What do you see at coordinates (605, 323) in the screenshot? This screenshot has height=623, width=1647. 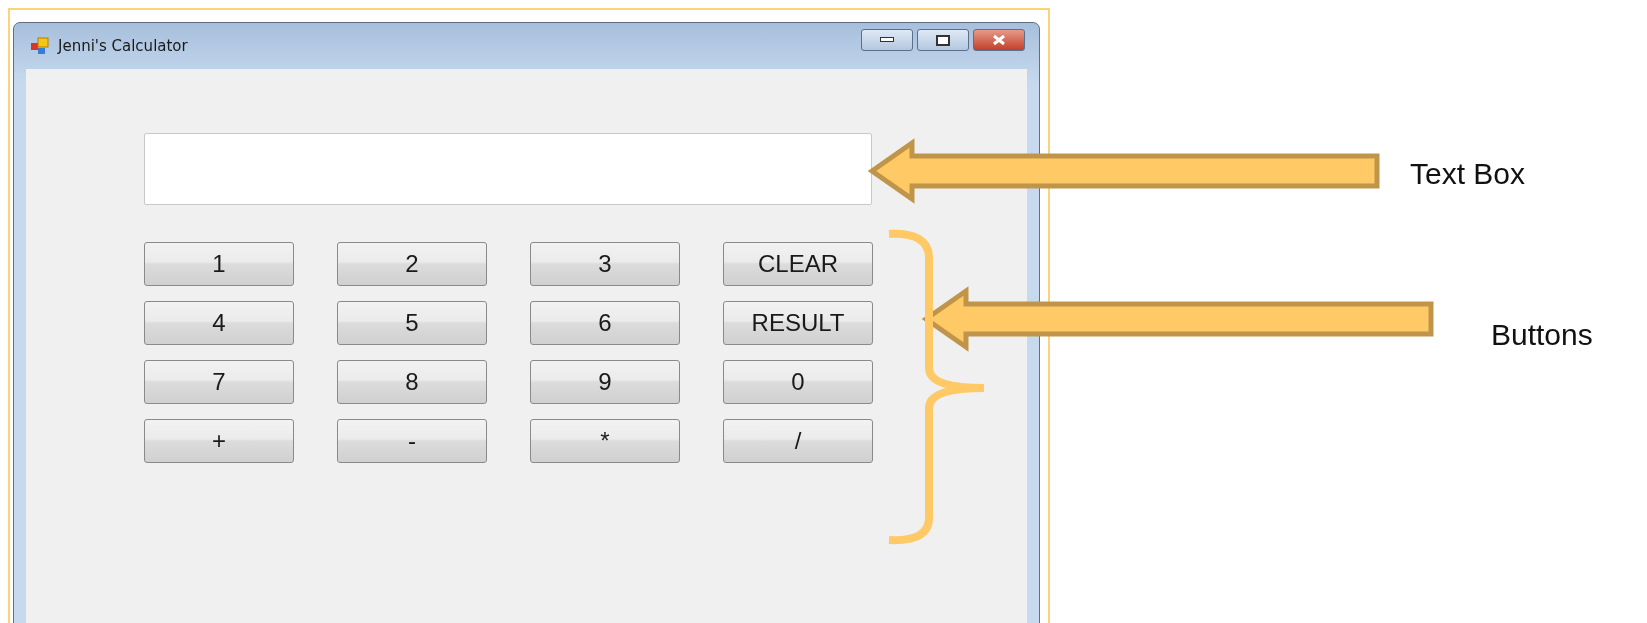 I see `calculator-button: 6` at bounding box center [605, 323].